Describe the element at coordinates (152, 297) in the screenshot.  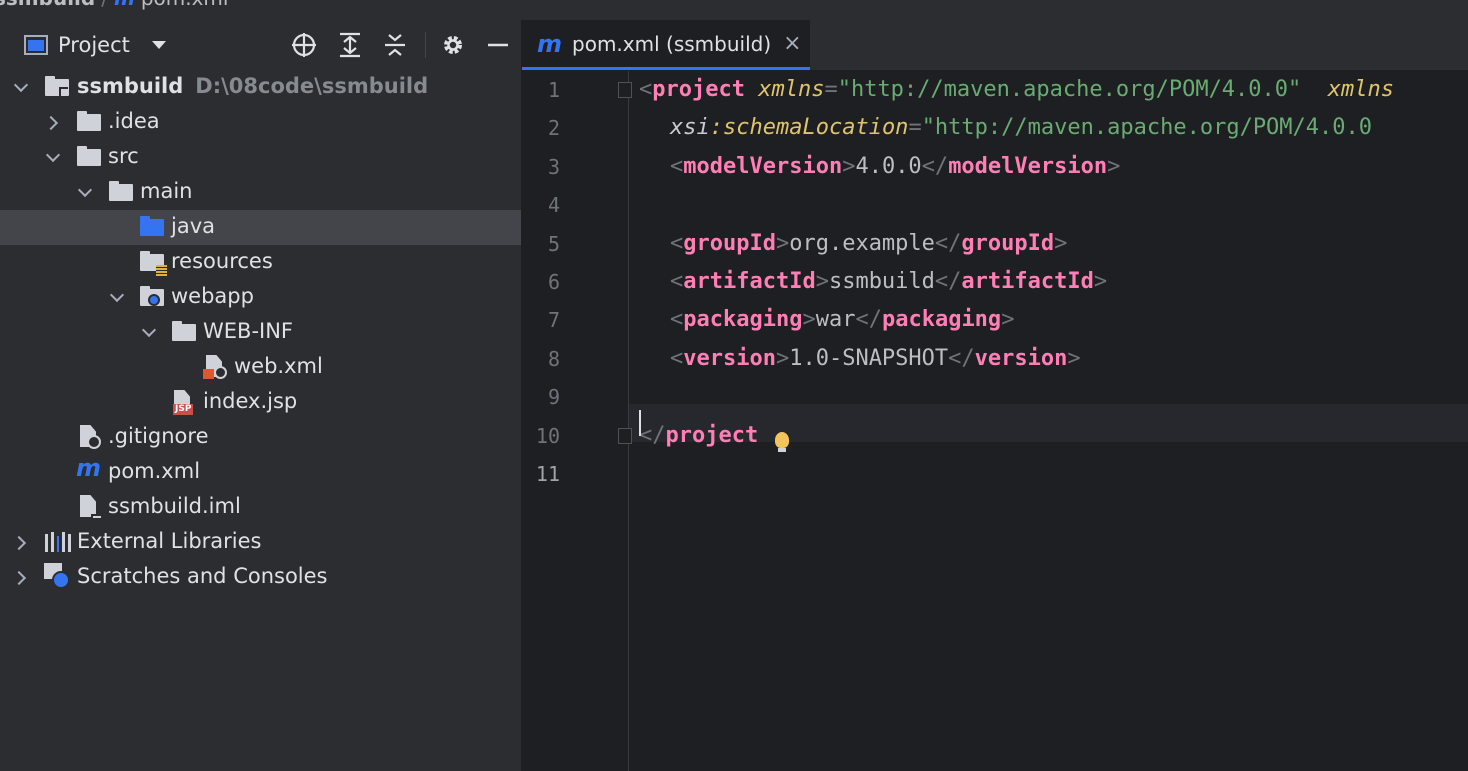
I see `web-folder-icon` at that location.